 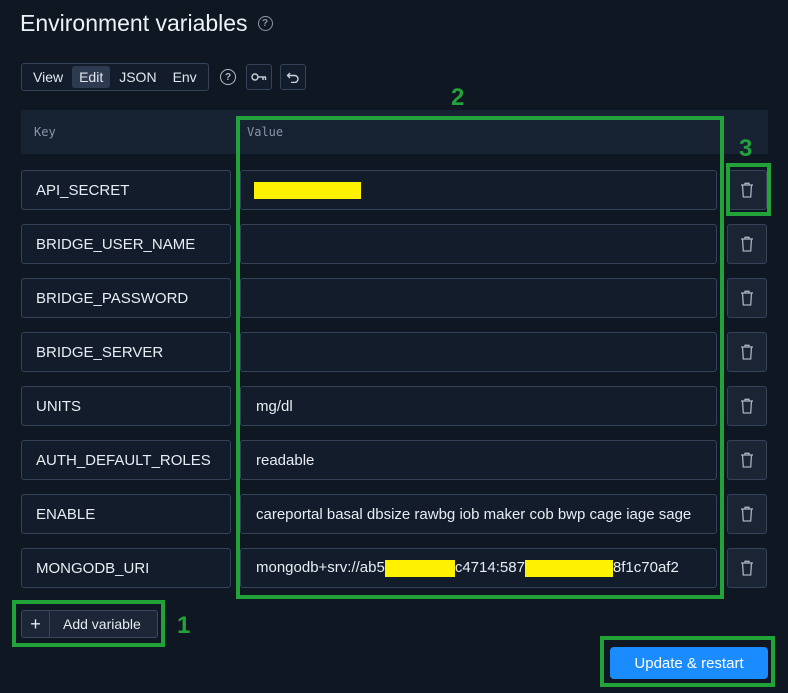 What do you see at coordinates (126, 406) in the screenshot?
I see `key-input: UNITS` at bounding box center [126, 406].